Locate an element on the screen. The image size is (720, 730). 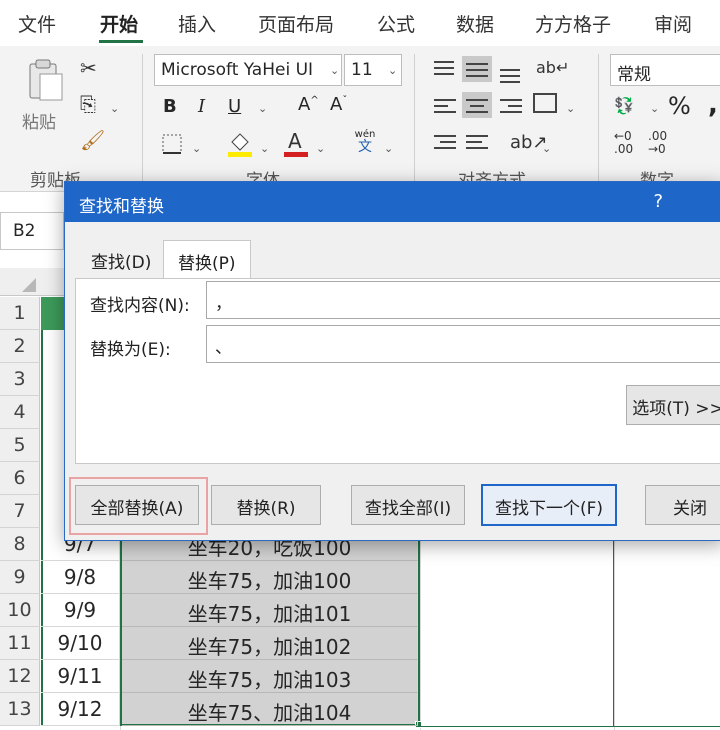
row-header: 13 is located at coordinates (20, 709).